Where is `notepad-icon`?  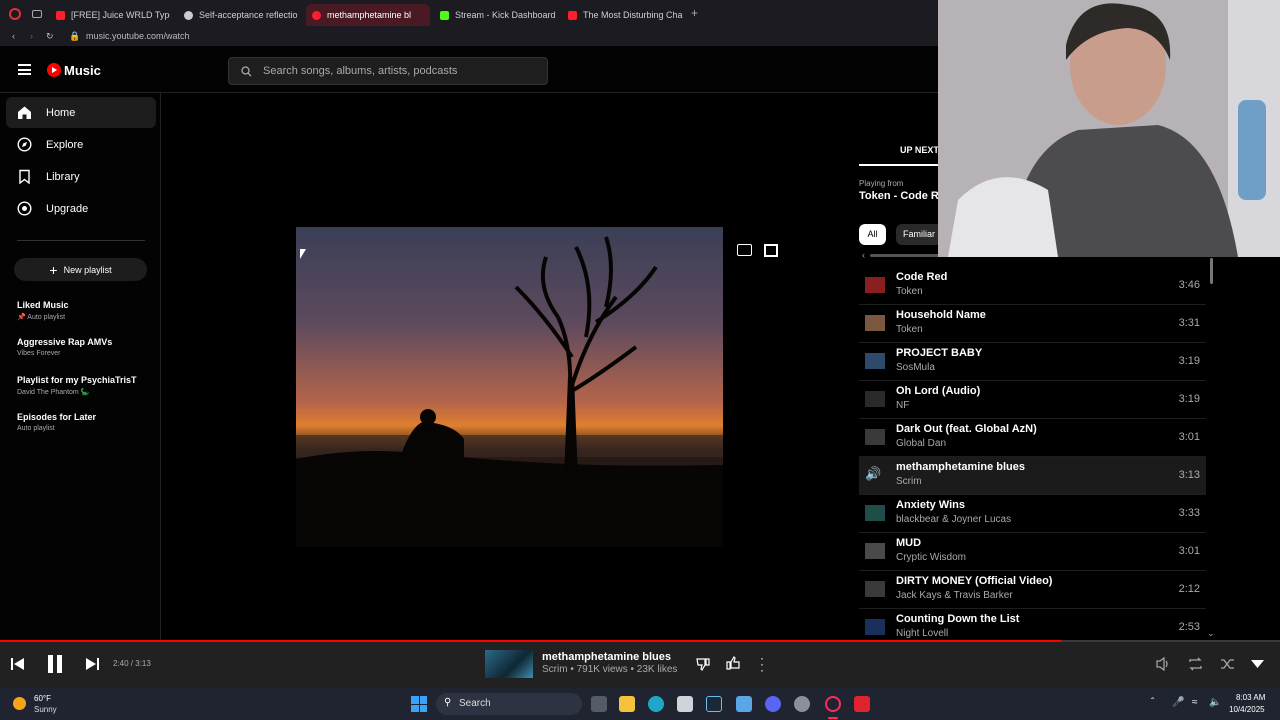
notepad-icon is located at coordinates (744, 704).